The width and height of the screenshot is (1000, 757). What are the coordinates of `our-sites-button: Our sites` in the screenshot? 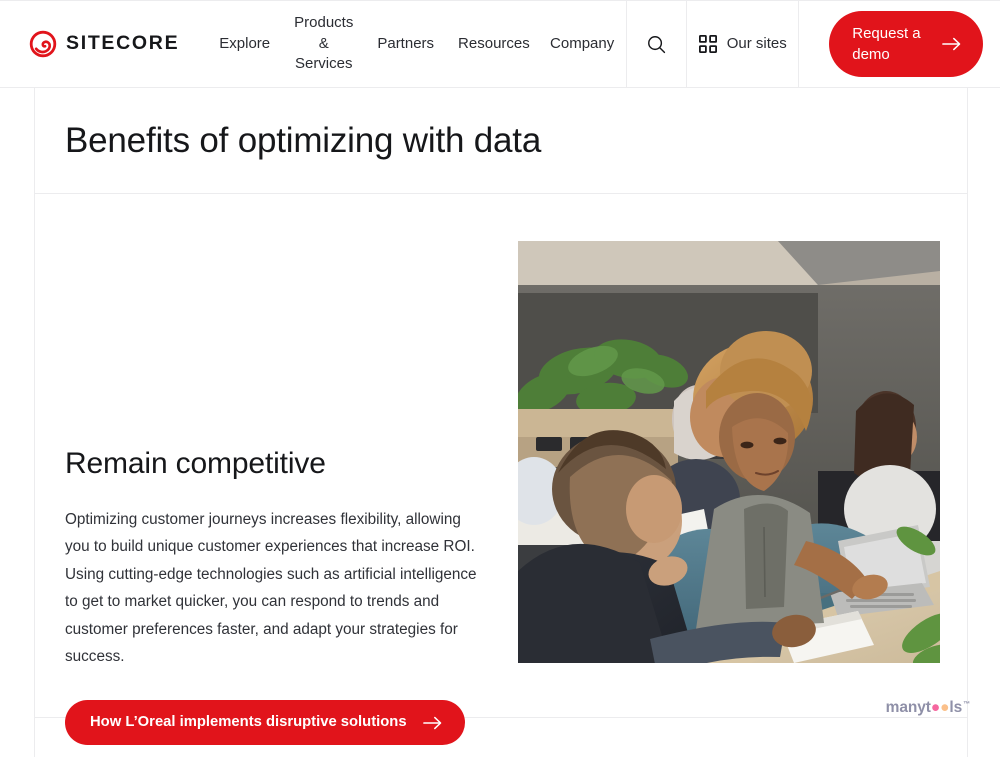 It's located at (742, 44).